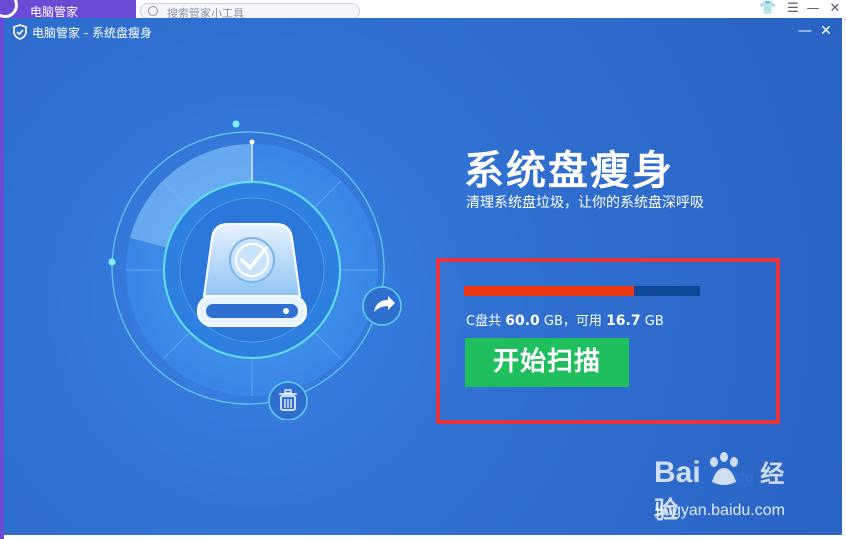 The width and height of the screenshot is (846, 539). I want to click on minimize-button: —, so click(805, 31).